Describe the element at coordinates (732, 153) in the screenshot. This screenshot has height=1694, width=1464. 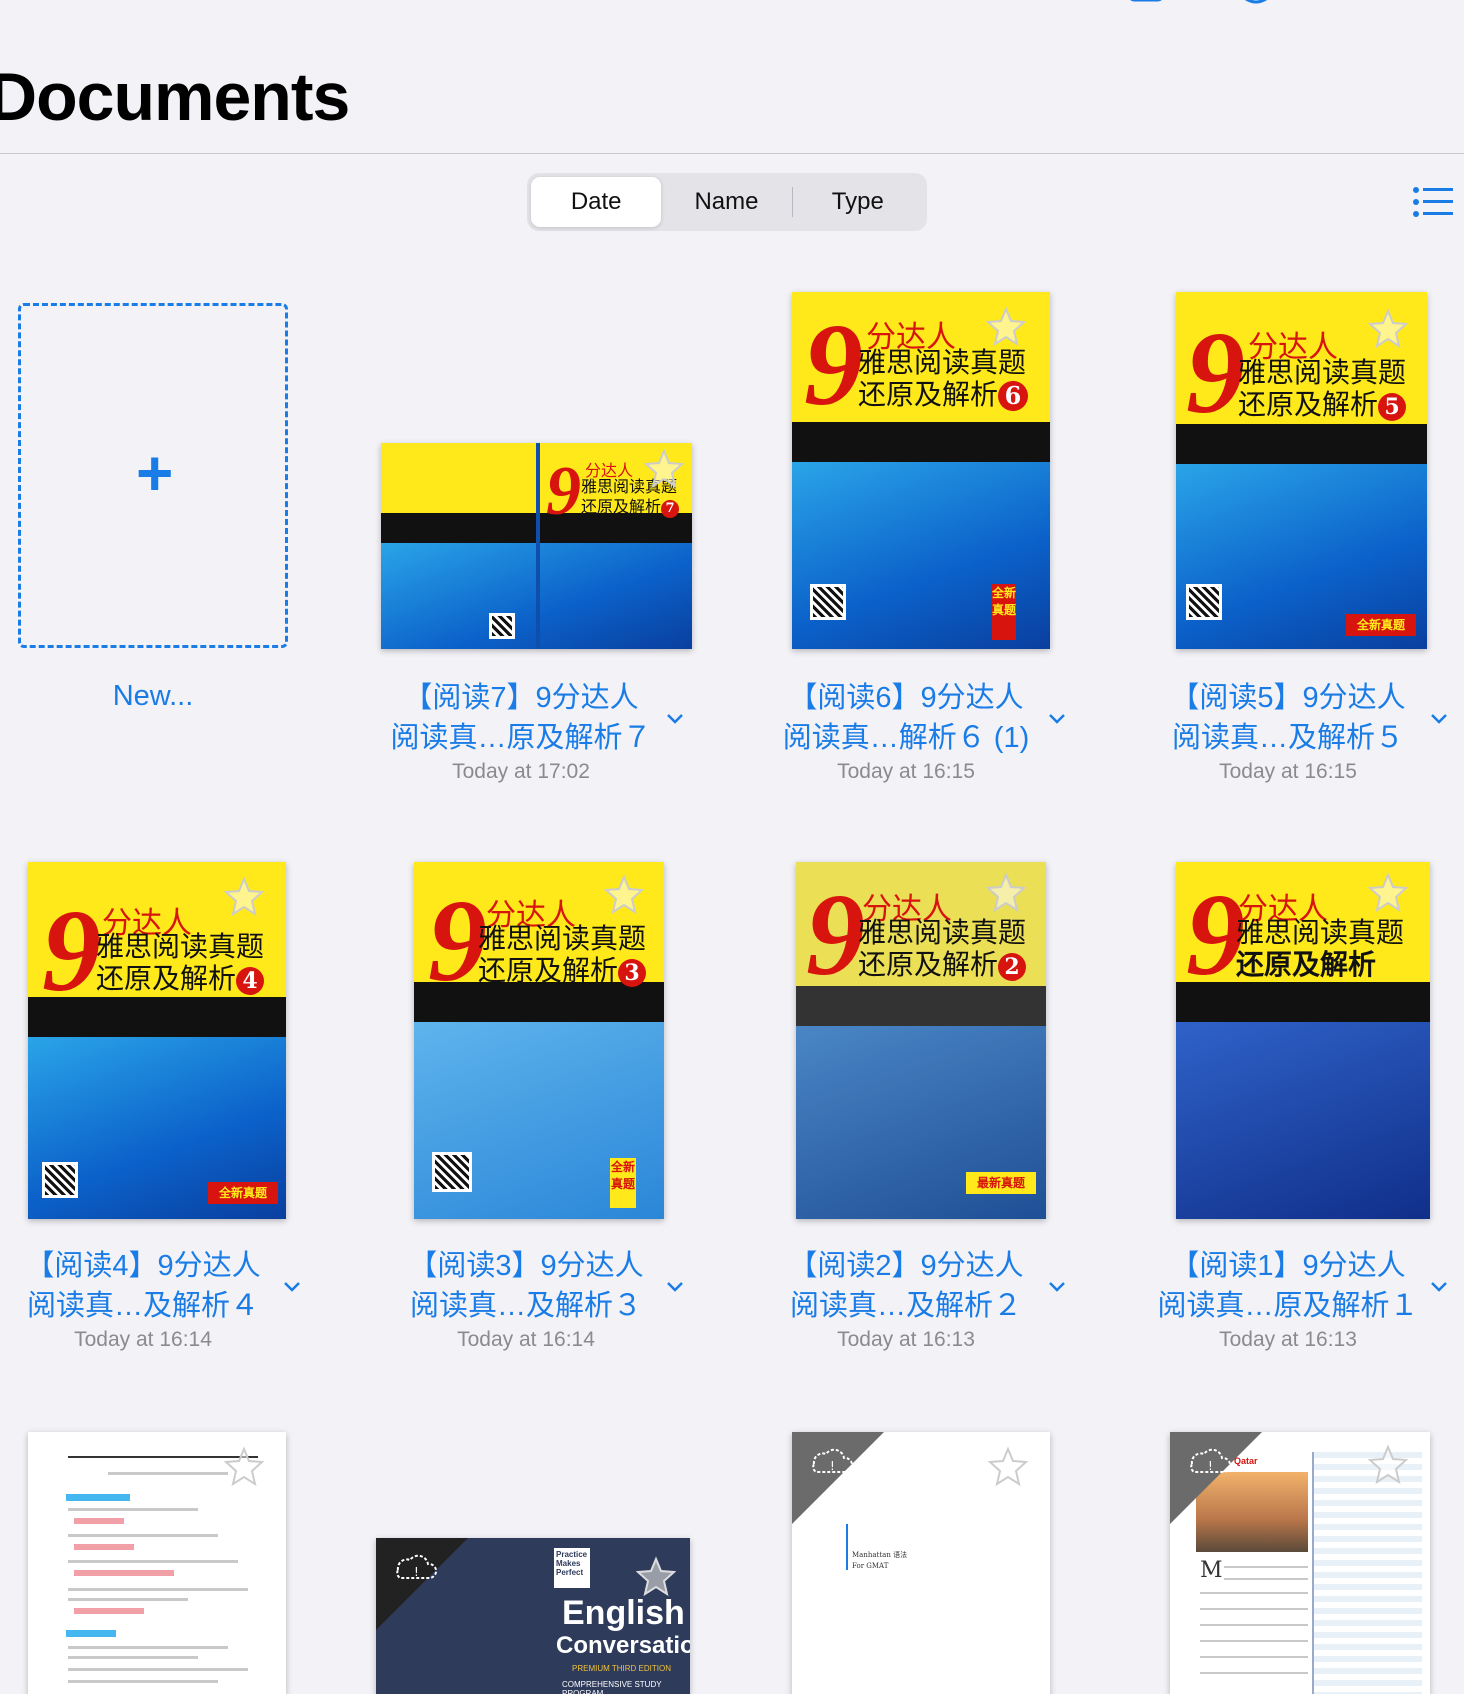
I see `header-divider` at that location.